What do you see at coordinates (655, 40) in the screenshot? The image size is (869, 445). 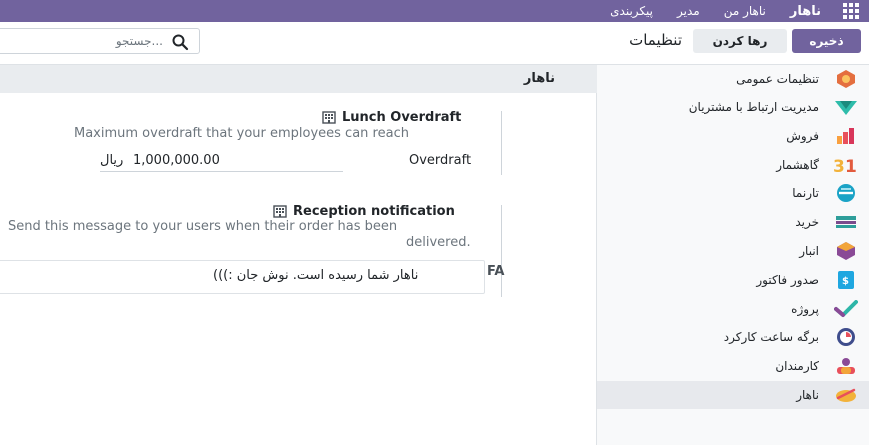 I see `page-title: تنظیمات` at bounding box center [655, 40].